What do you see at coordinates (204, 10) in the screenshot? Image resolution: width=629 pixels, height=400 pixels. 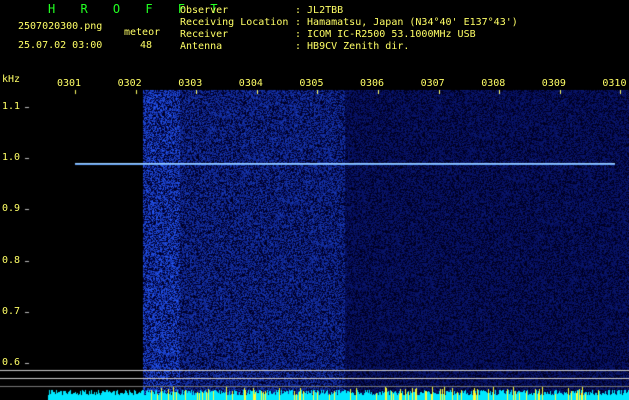 I see `observer-label: Observer` at bounding box center [204, 10].